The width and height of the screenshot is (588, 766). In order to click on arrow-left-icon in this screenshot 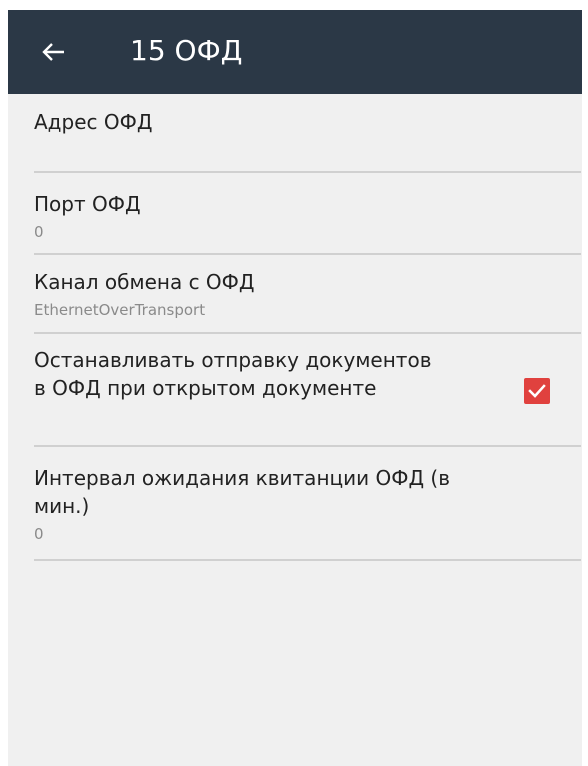, I will do `click(53, 52)`.